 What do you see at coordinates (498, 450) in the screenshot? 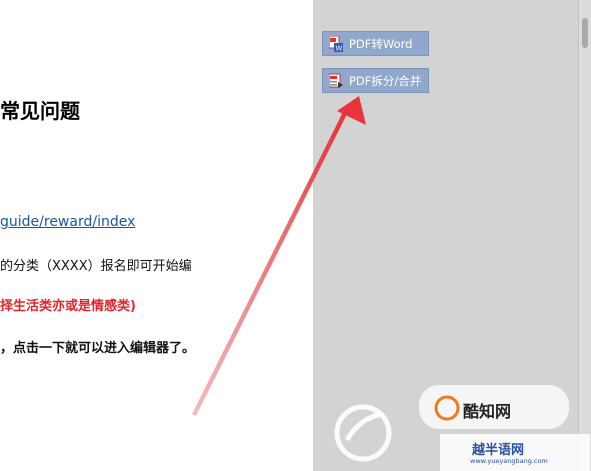
I see `watermark-site-name: 越半语网` at bounding box center [498, 450].